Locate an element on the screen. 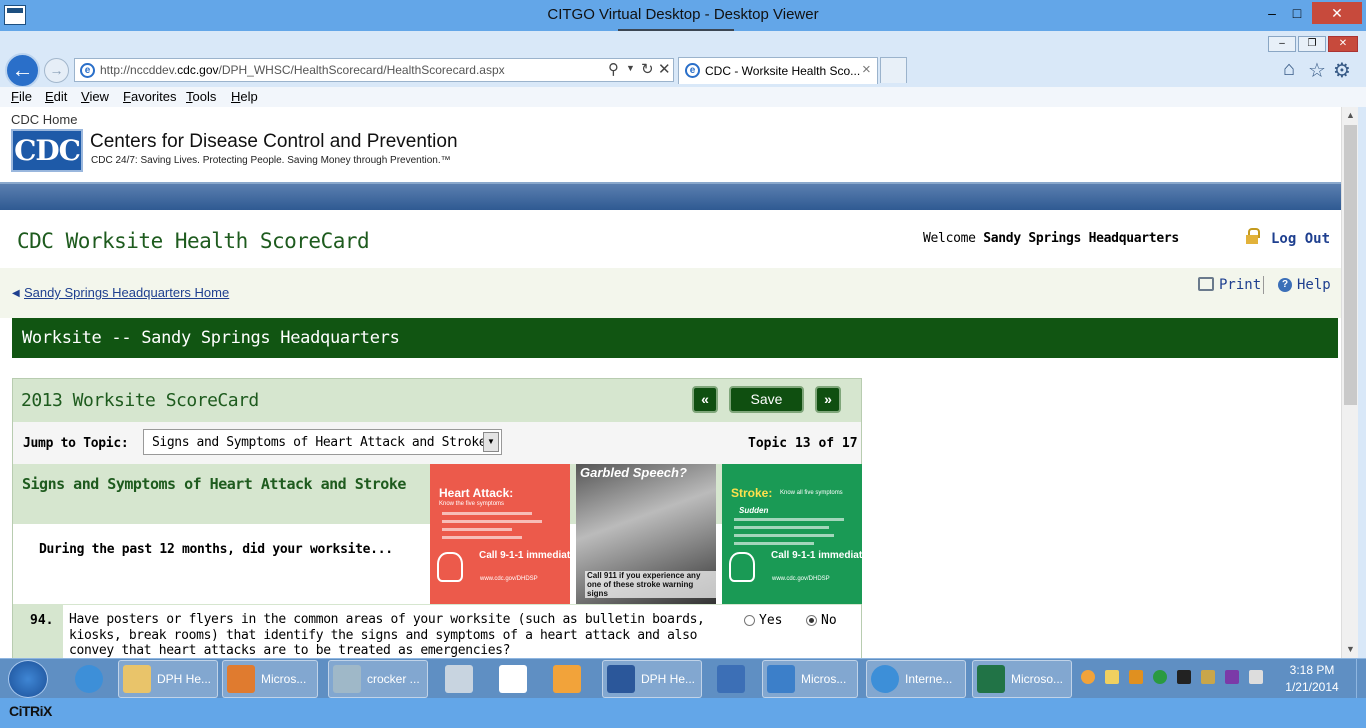  tab-cdc-worksite: e CDC - Worksite Health Sco... × is located at coordinates (778, 70).